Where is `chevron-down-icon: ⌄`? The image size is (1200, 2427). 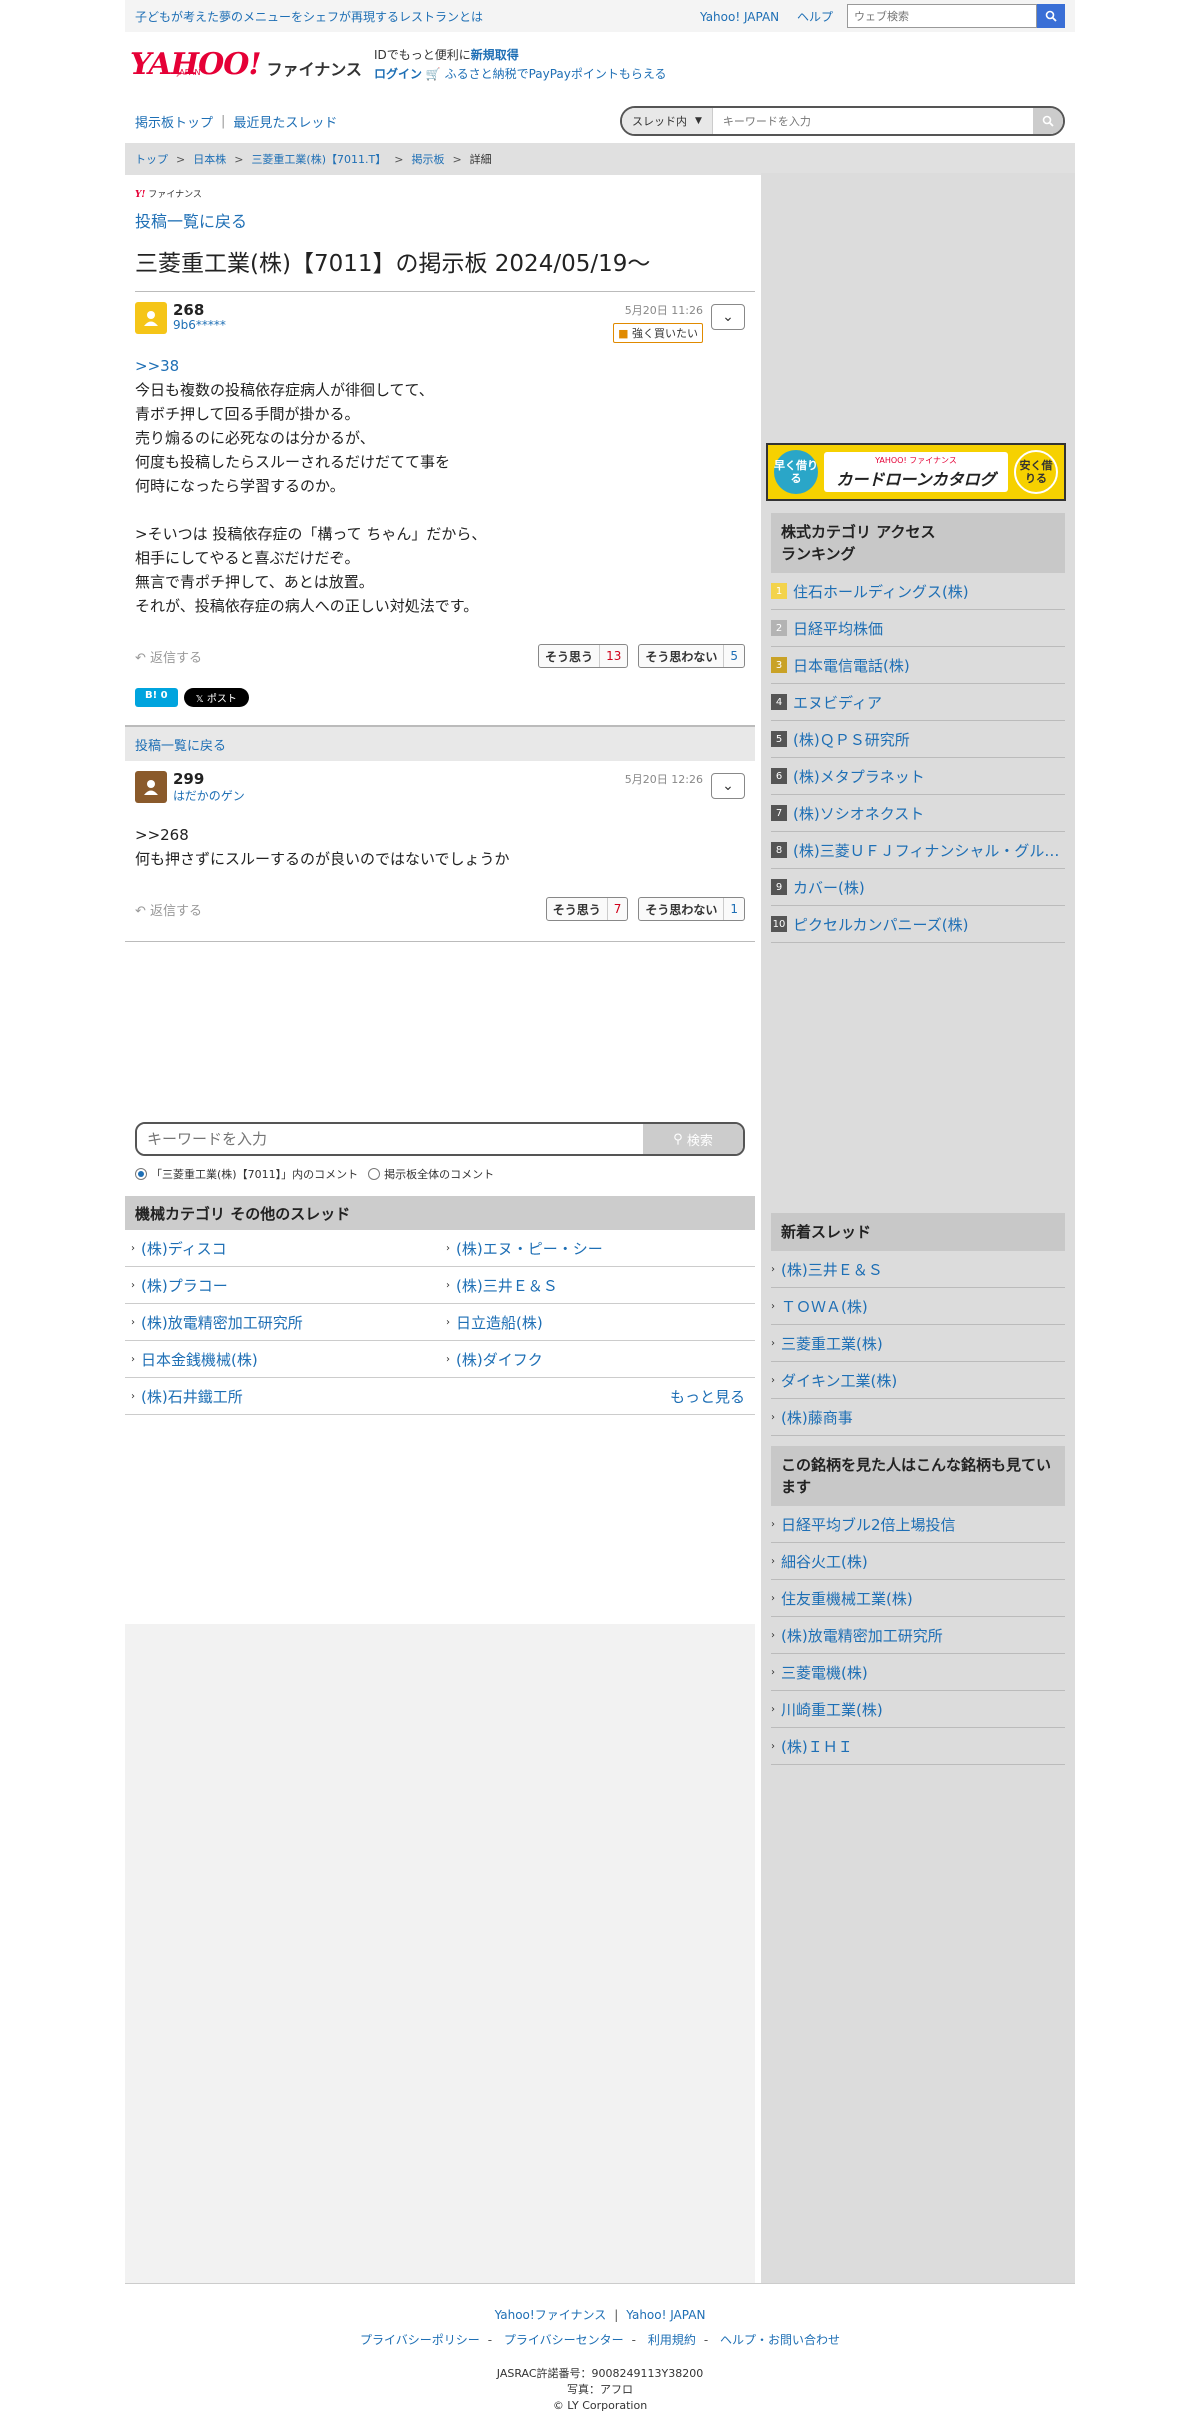 chevron-down-icon: ⌄ is located at coordinates (728, 786).